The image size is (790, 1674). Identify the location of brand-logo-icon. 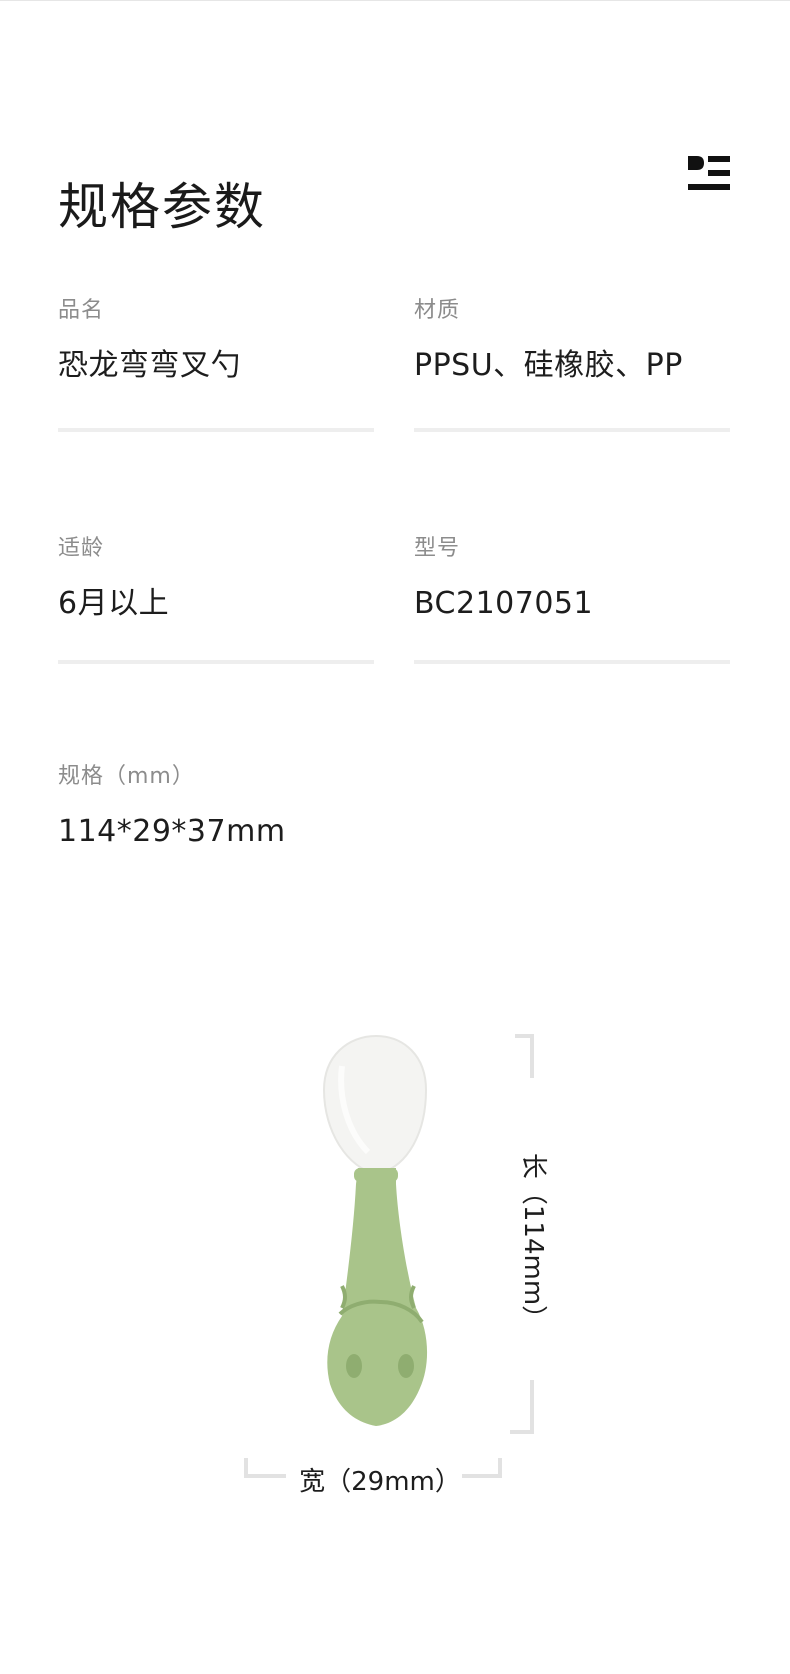
(709, 173).